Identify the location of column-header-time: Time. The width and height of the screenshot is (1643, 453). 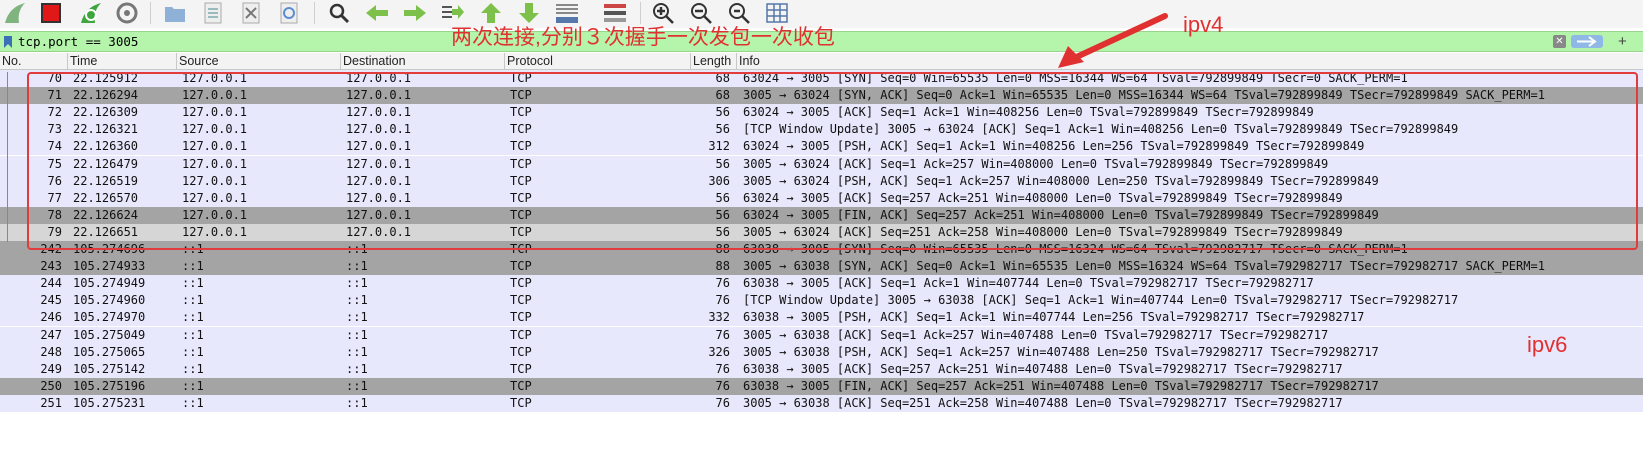
(122, 61).